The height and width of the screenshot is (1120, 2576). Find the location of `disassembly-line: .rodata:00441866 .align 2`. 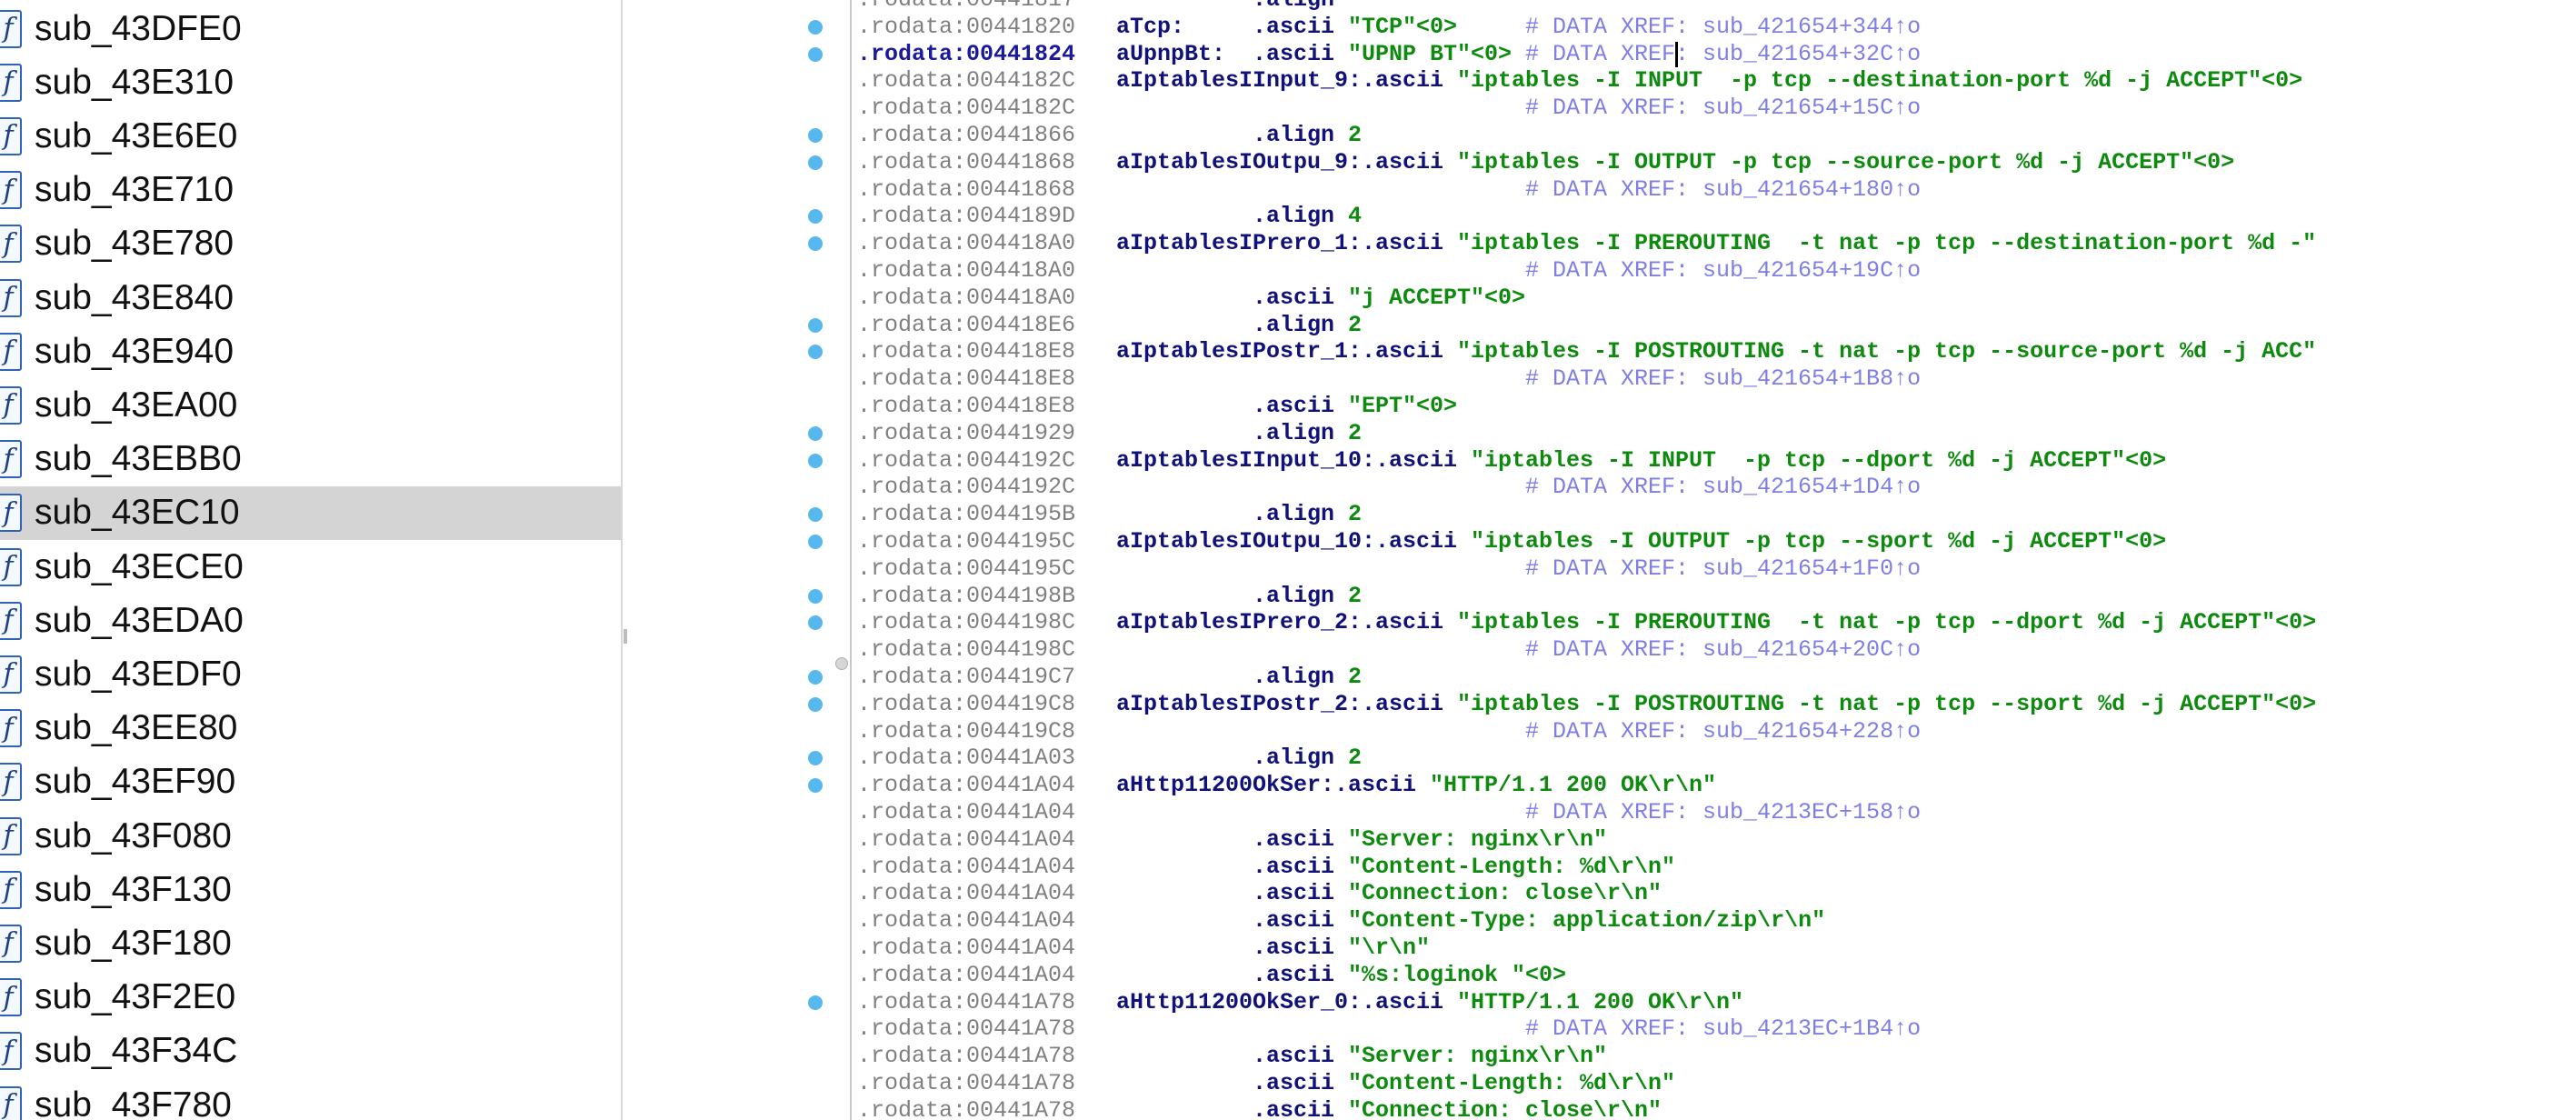

disassembly-line: .rodata:00441866 .align 2 is located at coordinates (1712, 135).